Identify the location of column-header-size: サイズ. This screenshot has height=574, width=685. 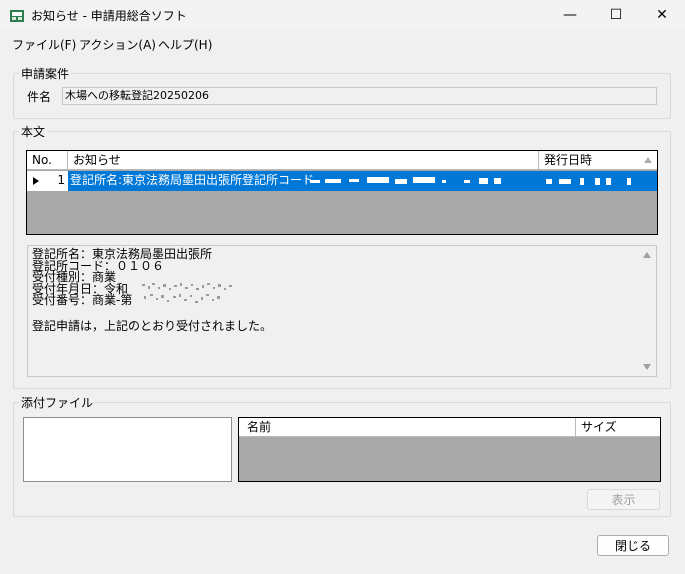
(618, 427).